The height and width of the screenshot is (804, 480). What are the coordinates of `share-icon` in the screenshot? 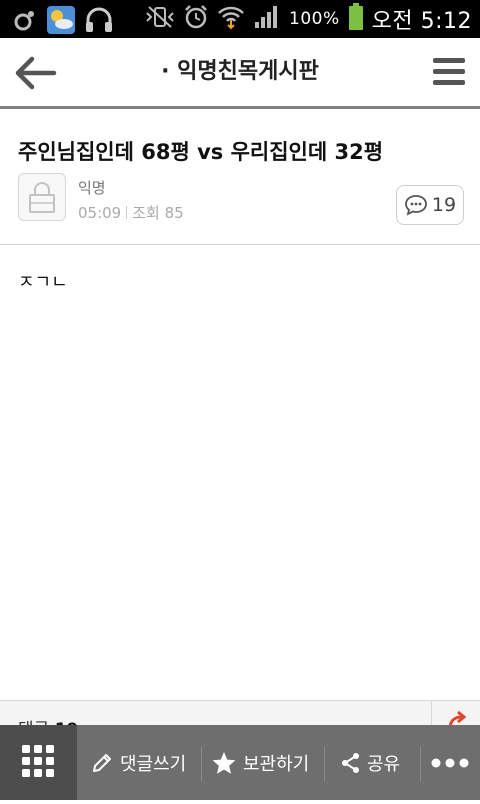 It's located at (350, 762).